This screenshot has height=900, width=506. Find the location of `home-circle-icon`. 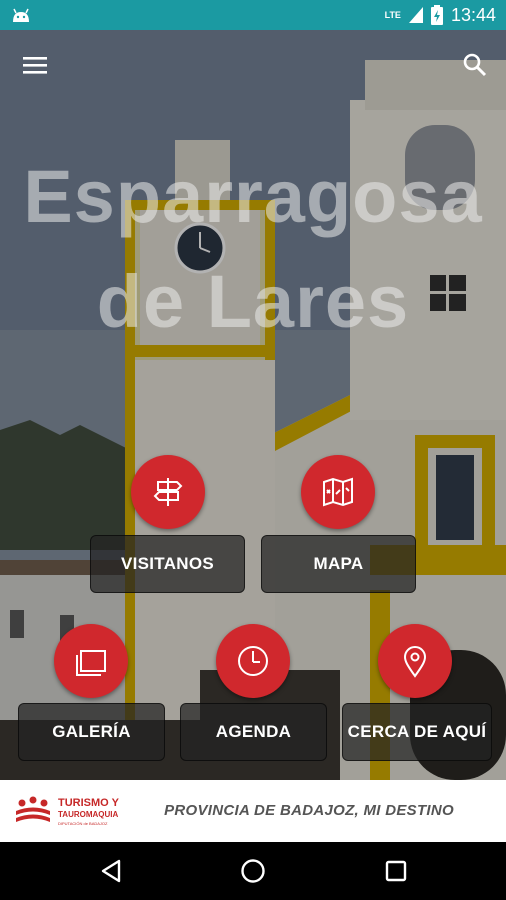

home-circle-icon is located at coordinates (253, 871).